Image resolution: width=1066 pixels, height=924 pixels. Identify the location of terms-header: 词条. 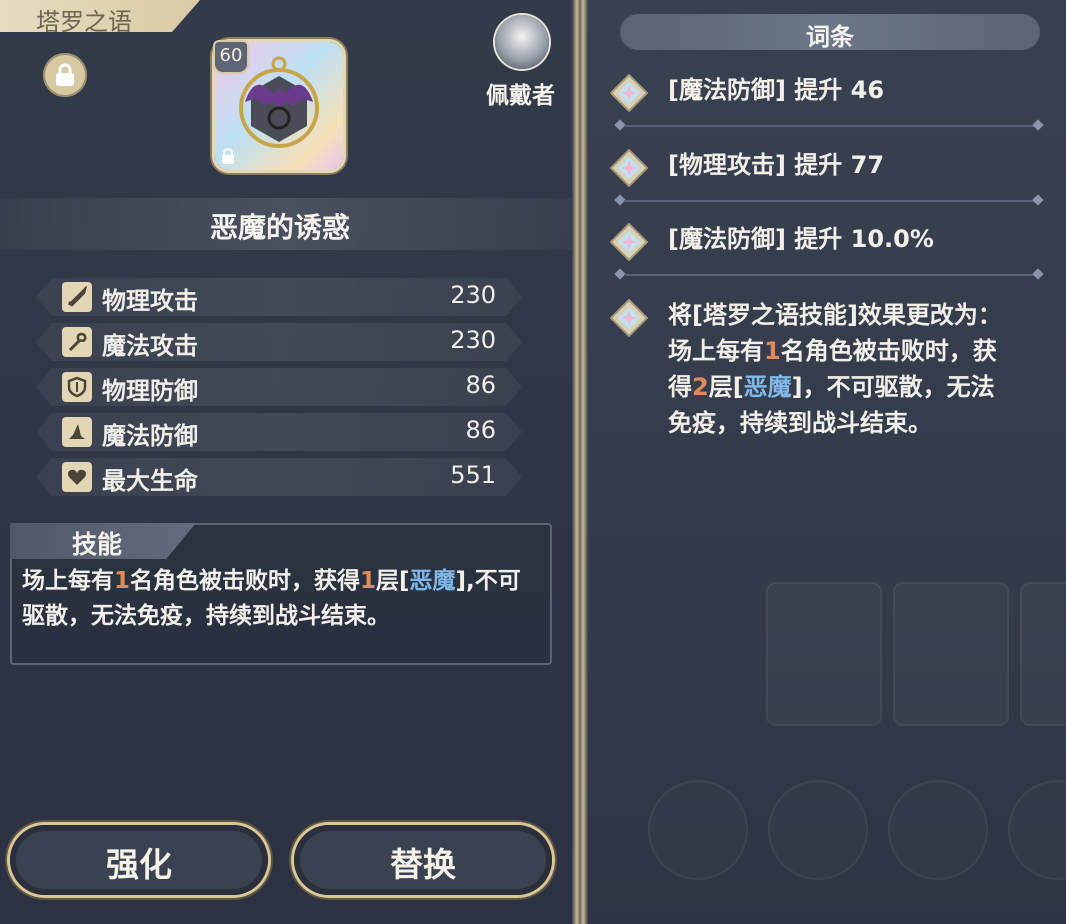
(830, 32).